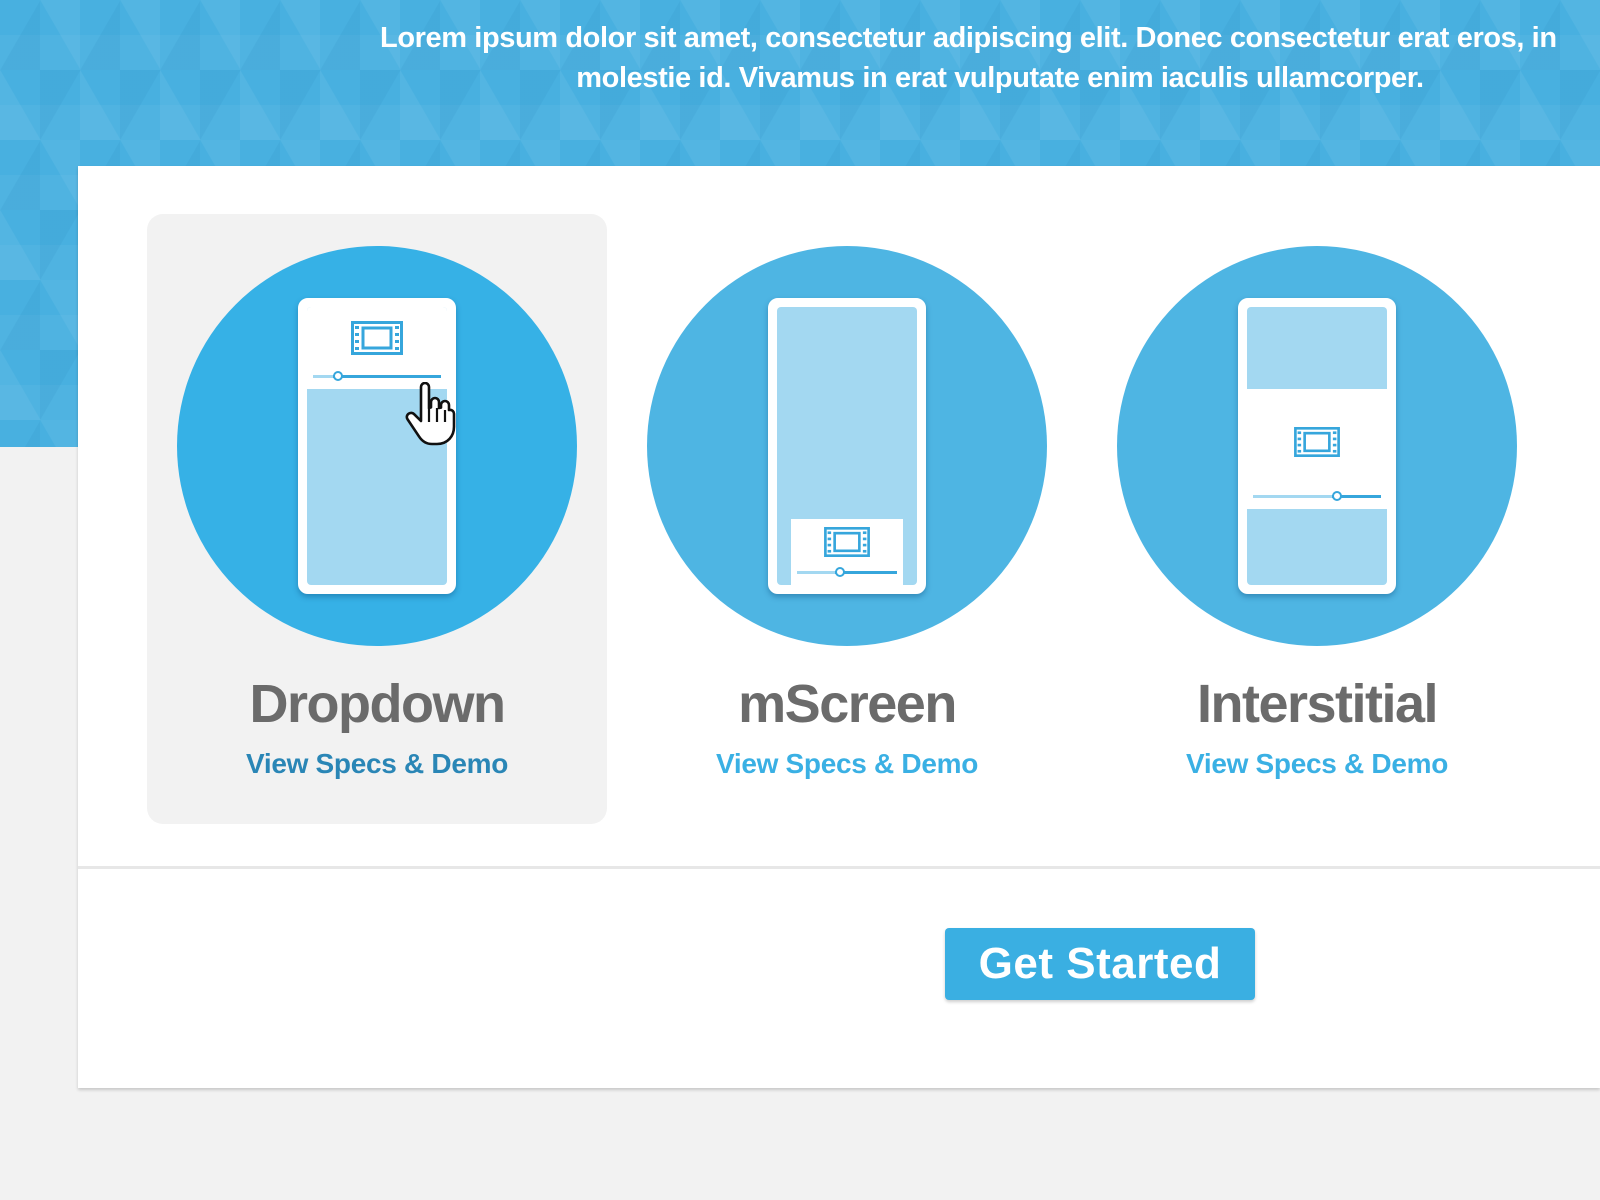 This screenshot has height=1200, width=1600. Describe the element at coordinates (1317, 704) in the screenshot. I see `option-title: Interstitial` at that location.